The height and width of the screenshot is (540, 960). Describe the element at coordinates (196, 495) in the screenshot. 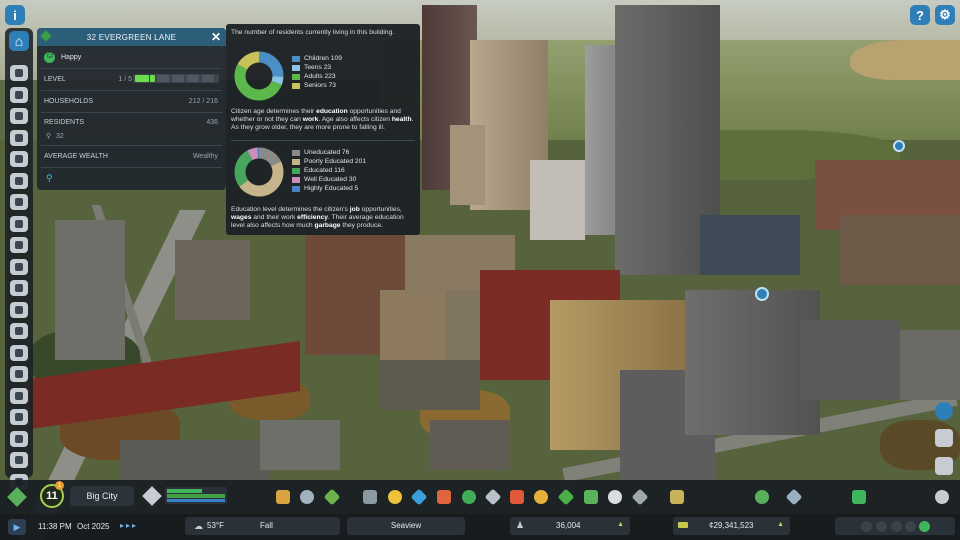

I see `city-stats-bars` at that location.